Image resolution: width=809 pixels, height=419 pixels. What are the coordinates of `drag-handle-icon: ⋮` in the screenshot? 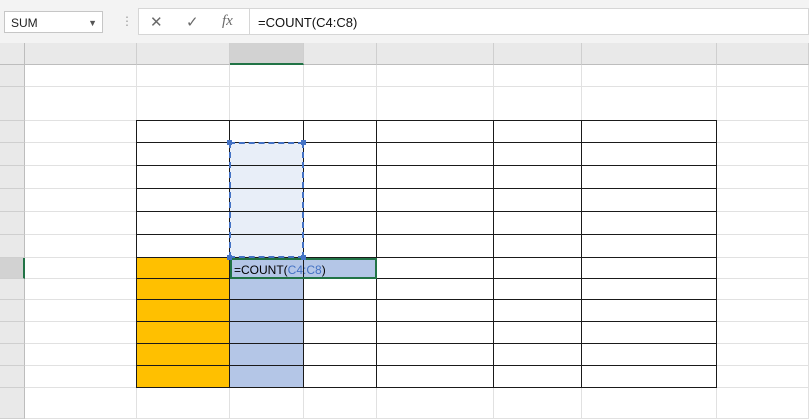 It's located at (127, 21).